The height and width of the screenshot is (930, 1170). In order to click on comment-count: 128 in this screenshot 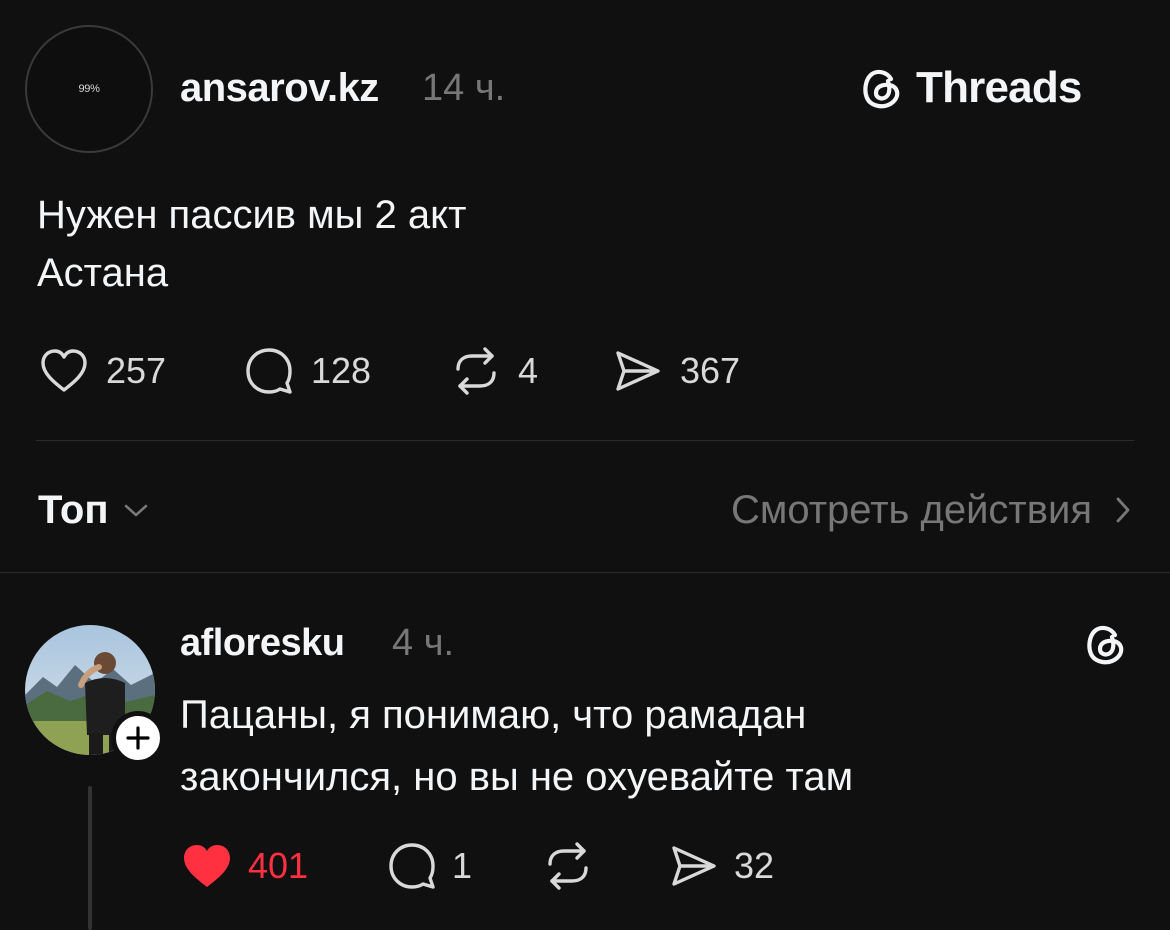, I will do `click(341, 370)`.